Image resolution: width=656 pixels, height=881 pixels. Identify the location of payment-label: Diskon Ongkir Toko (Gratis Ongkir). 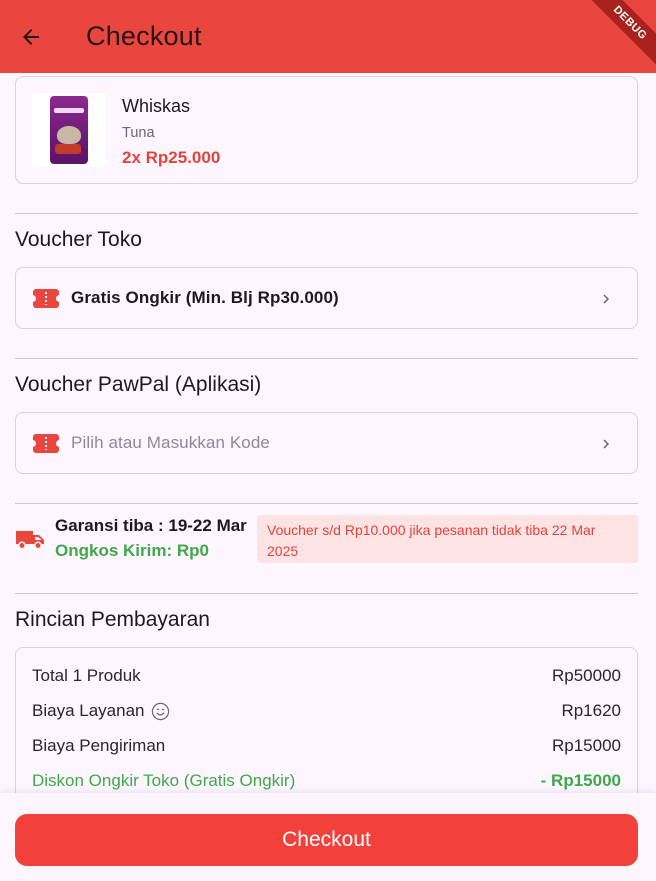
(164, 780).